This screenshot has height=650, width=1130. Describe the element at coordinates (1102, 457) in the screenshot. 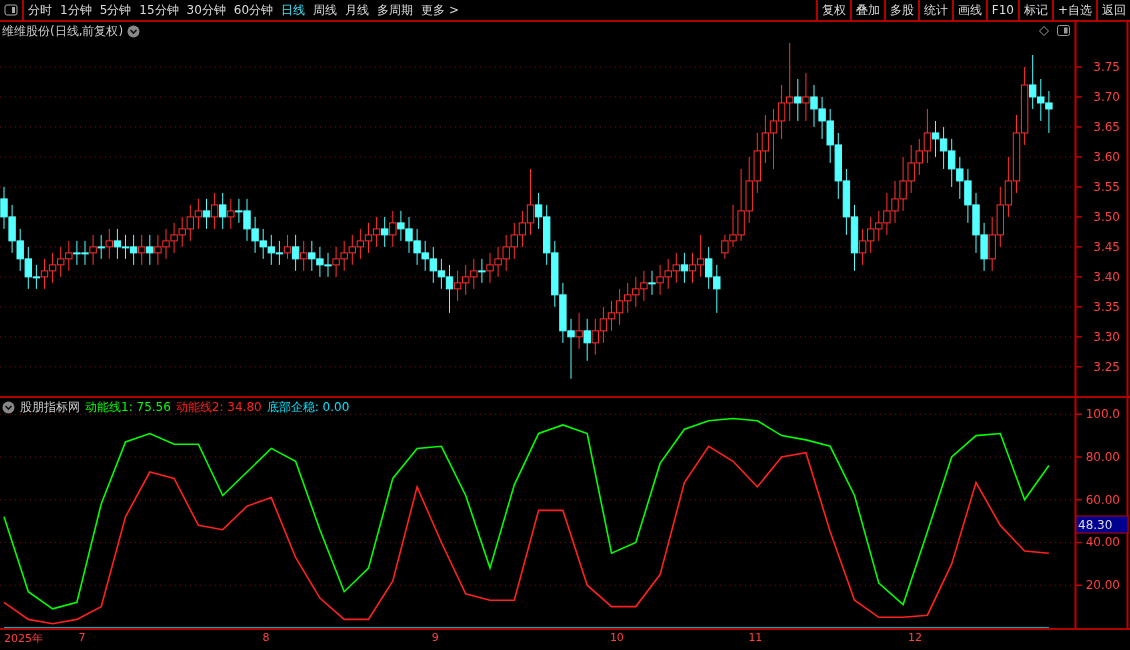

I see `y-axis-label: 80.00` at that location.